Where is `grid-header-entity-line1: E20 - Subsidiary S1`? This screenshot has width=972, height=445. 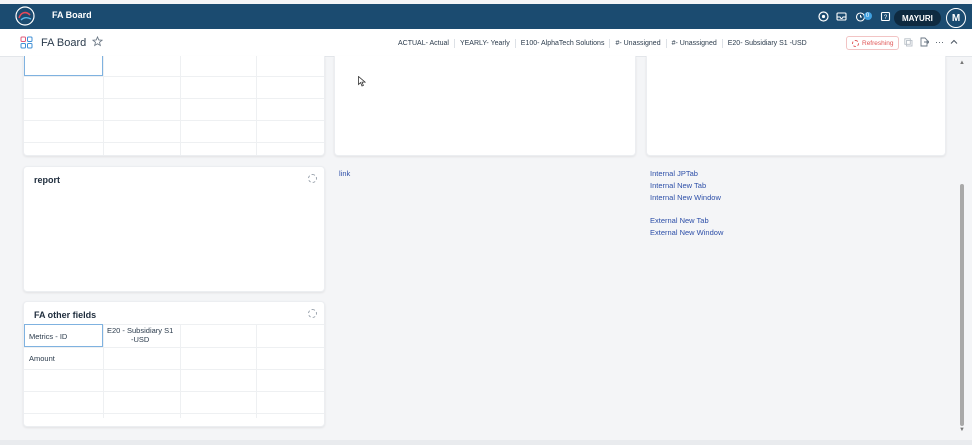
grid-header-entity-line1: E20 - Subsidiary S1 is located at coordinates (140, 330).